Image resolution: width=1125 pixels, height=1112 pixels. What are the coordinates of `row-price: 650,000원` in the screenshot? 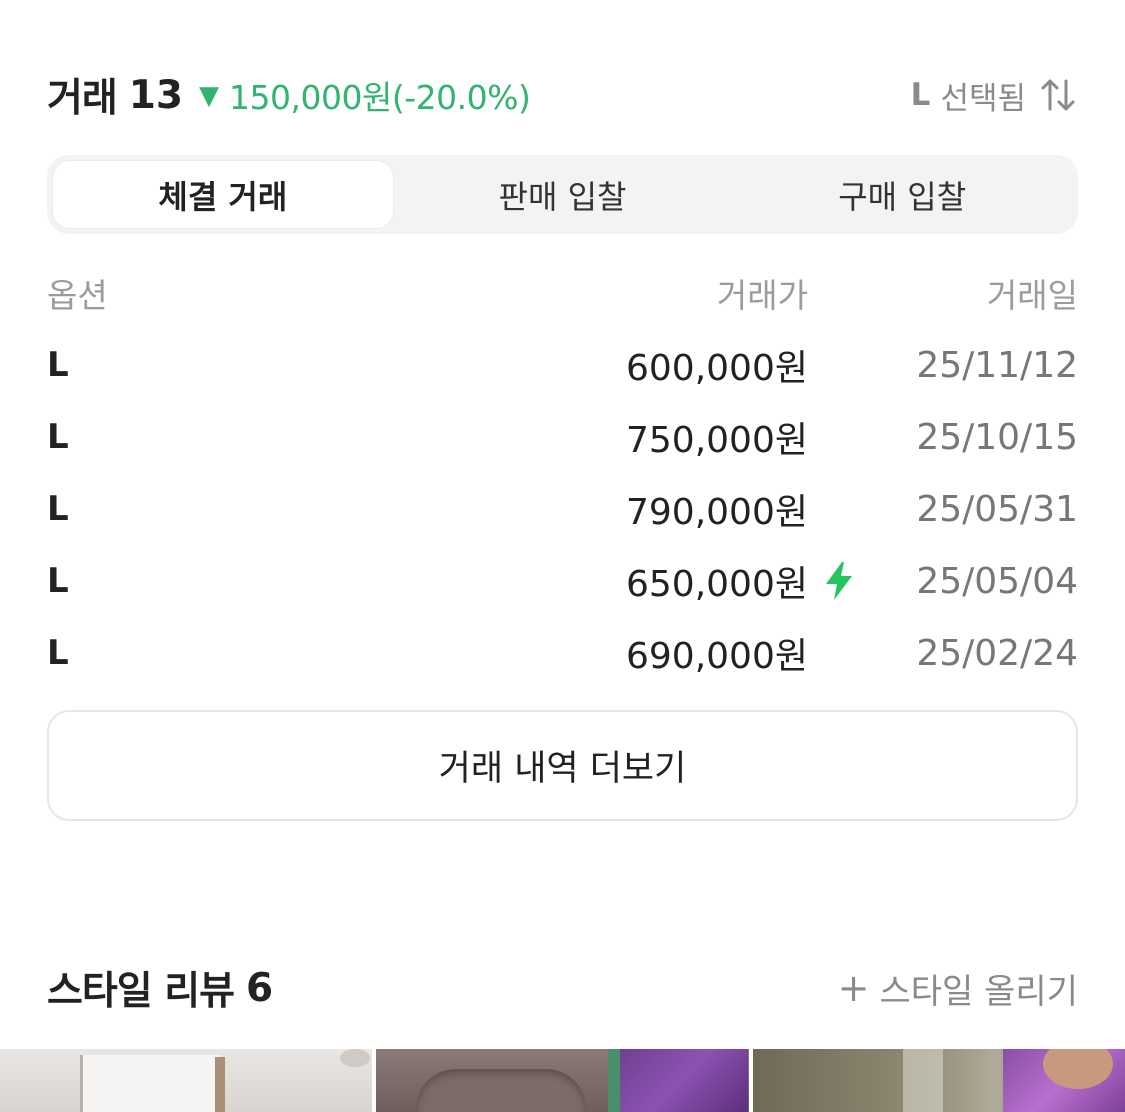 It's located at (717, 584).